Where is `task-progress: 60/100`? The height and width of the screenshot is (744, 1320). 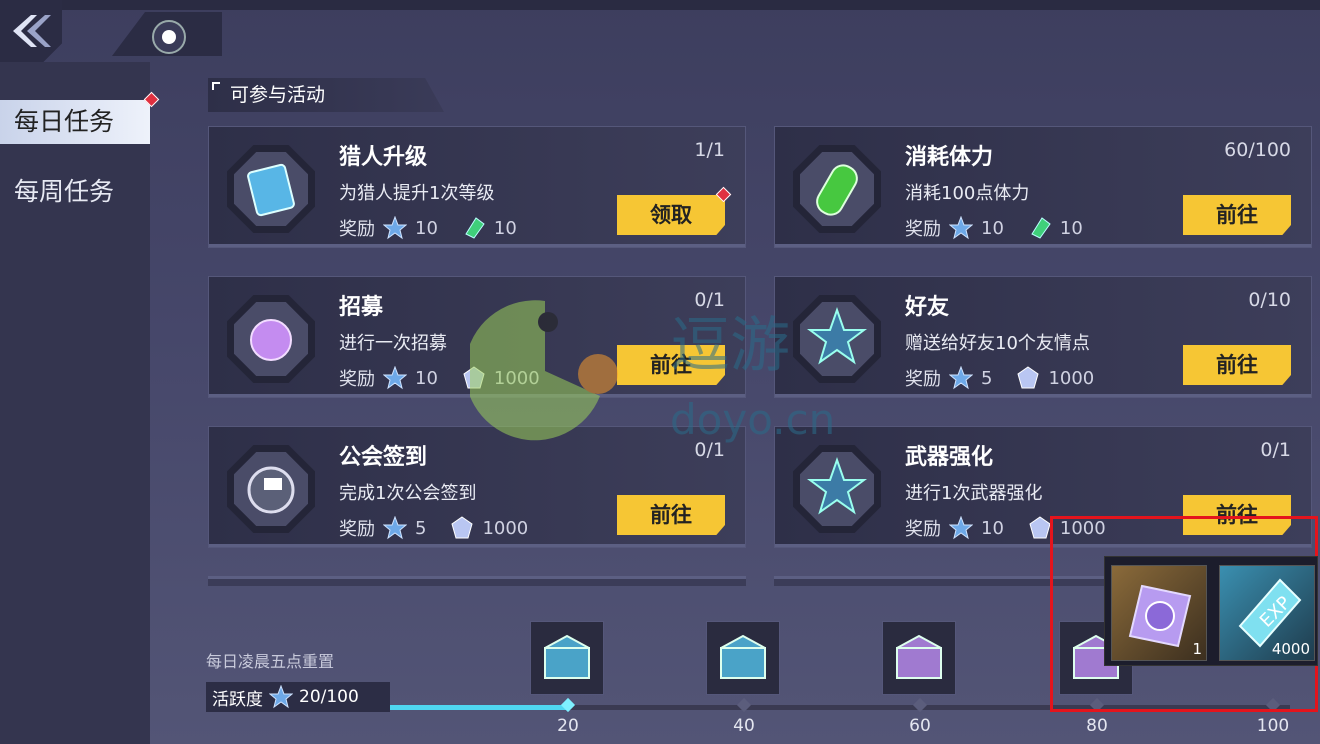 task-progress: 60/100 is located at coordinates (1257, 150).